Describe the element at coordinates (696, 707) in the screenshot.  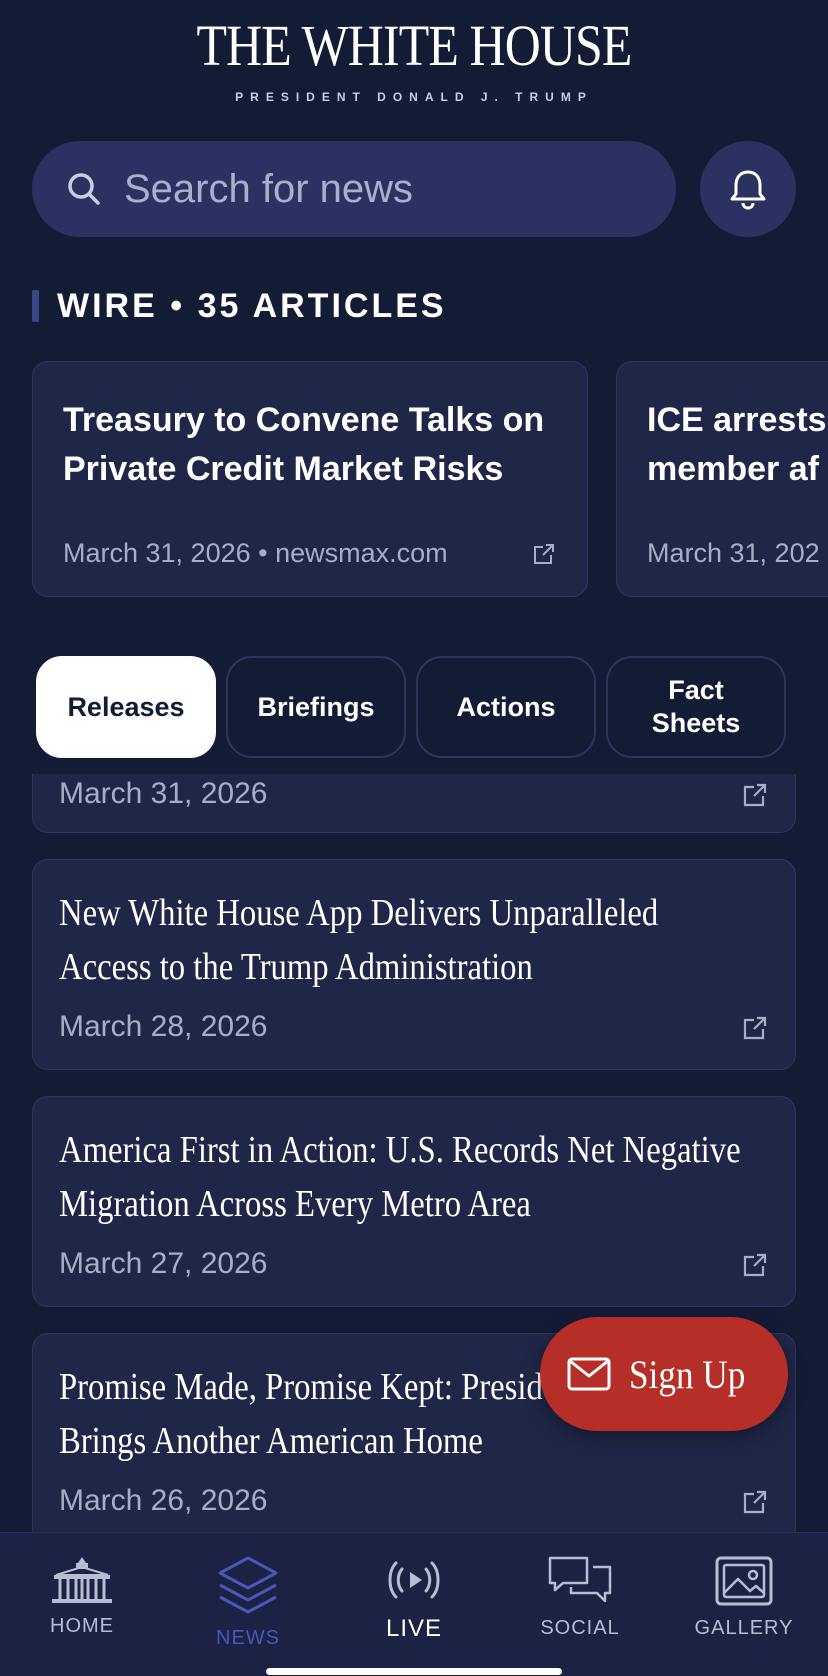
I see `tab-fact-sheets: Fact Sheets` at that location.